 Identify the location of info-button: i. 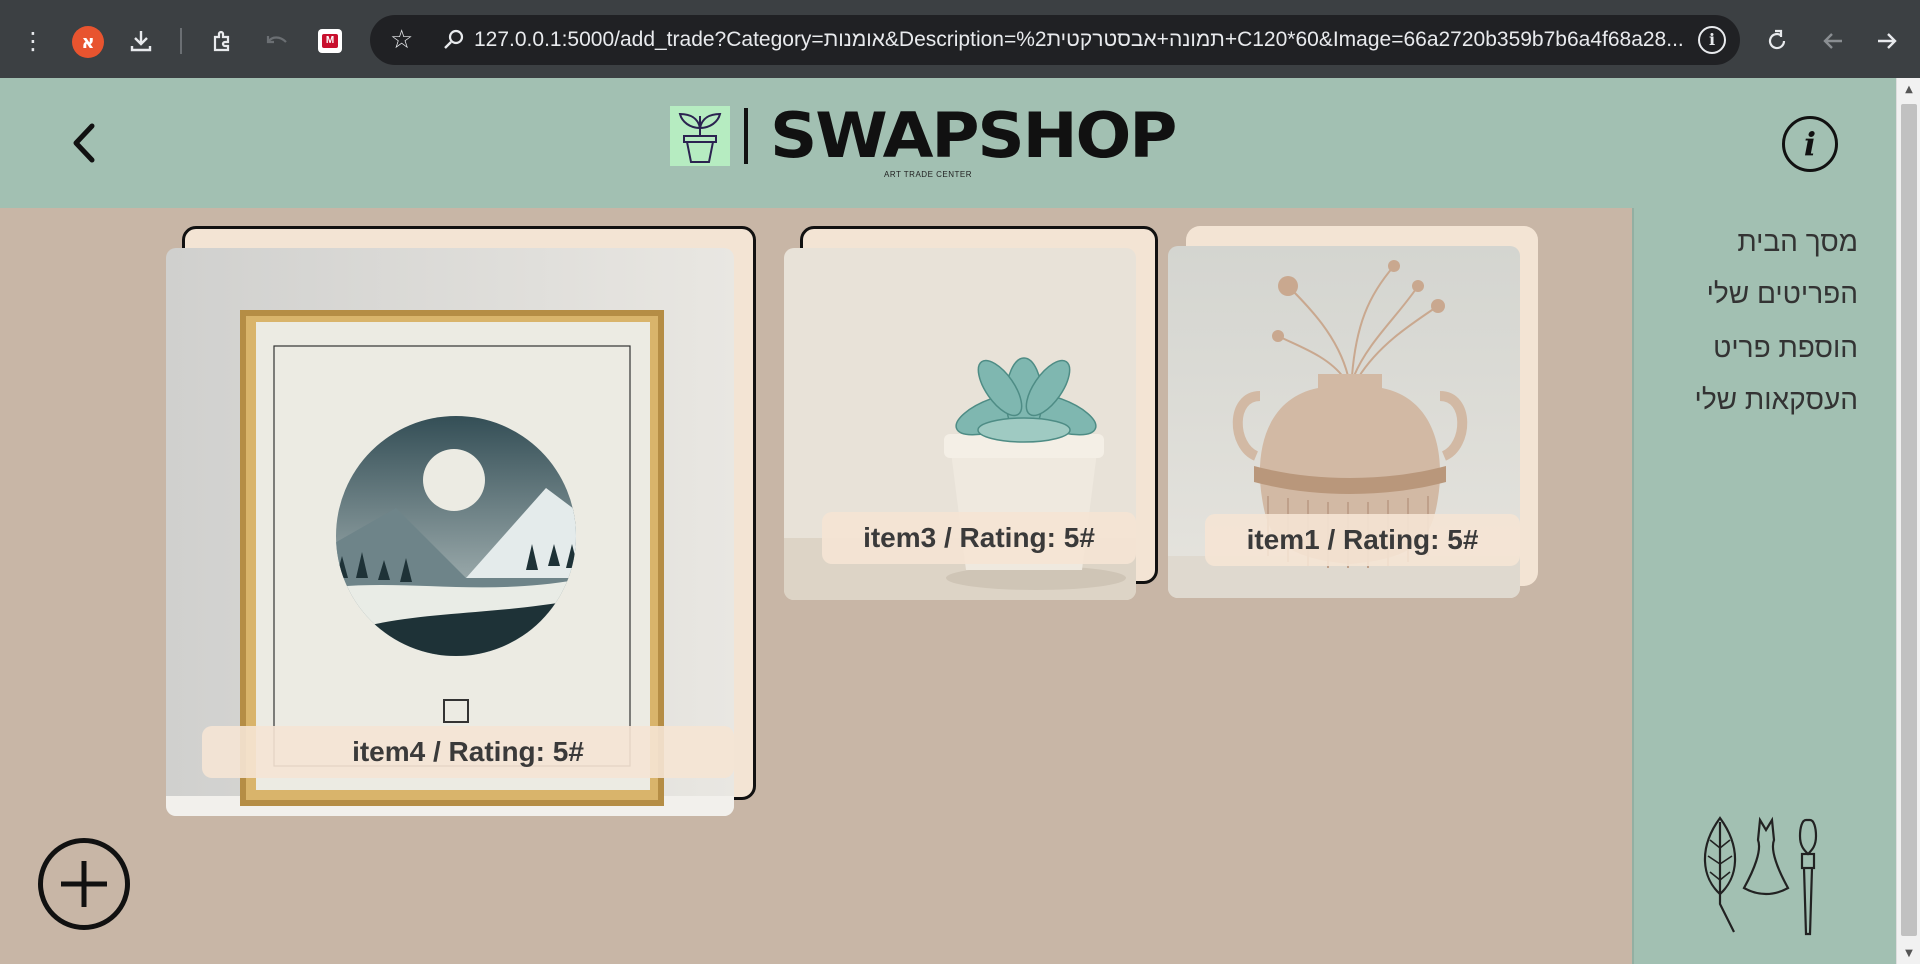
(1810, 144).